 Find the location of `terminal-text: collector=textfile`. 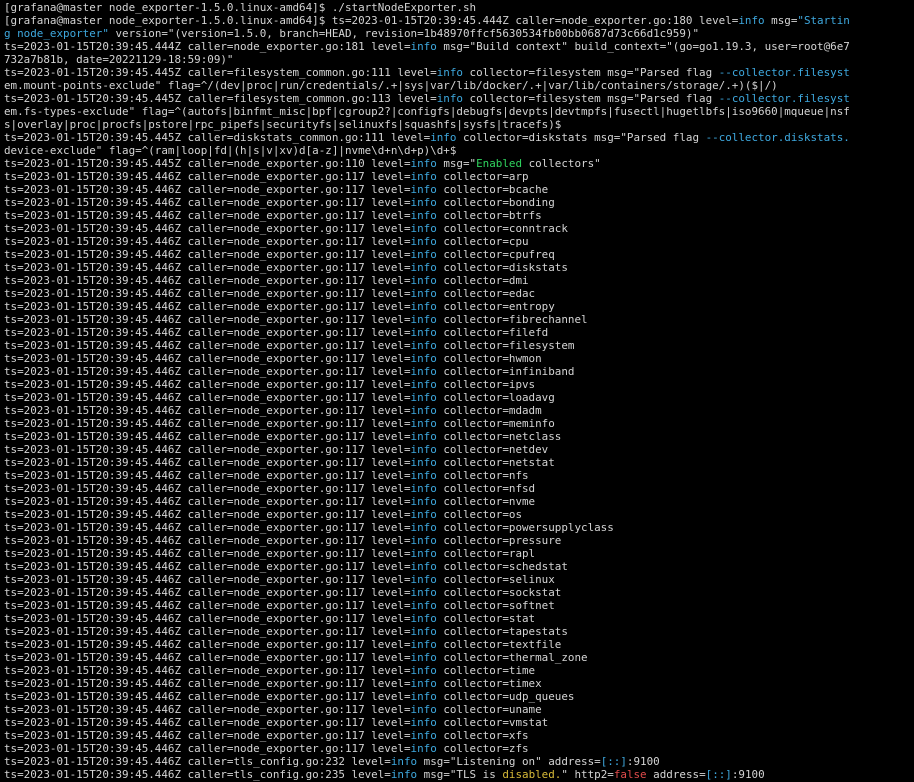

terminal-text: collector=textfile is located at coordinates (499, 644).